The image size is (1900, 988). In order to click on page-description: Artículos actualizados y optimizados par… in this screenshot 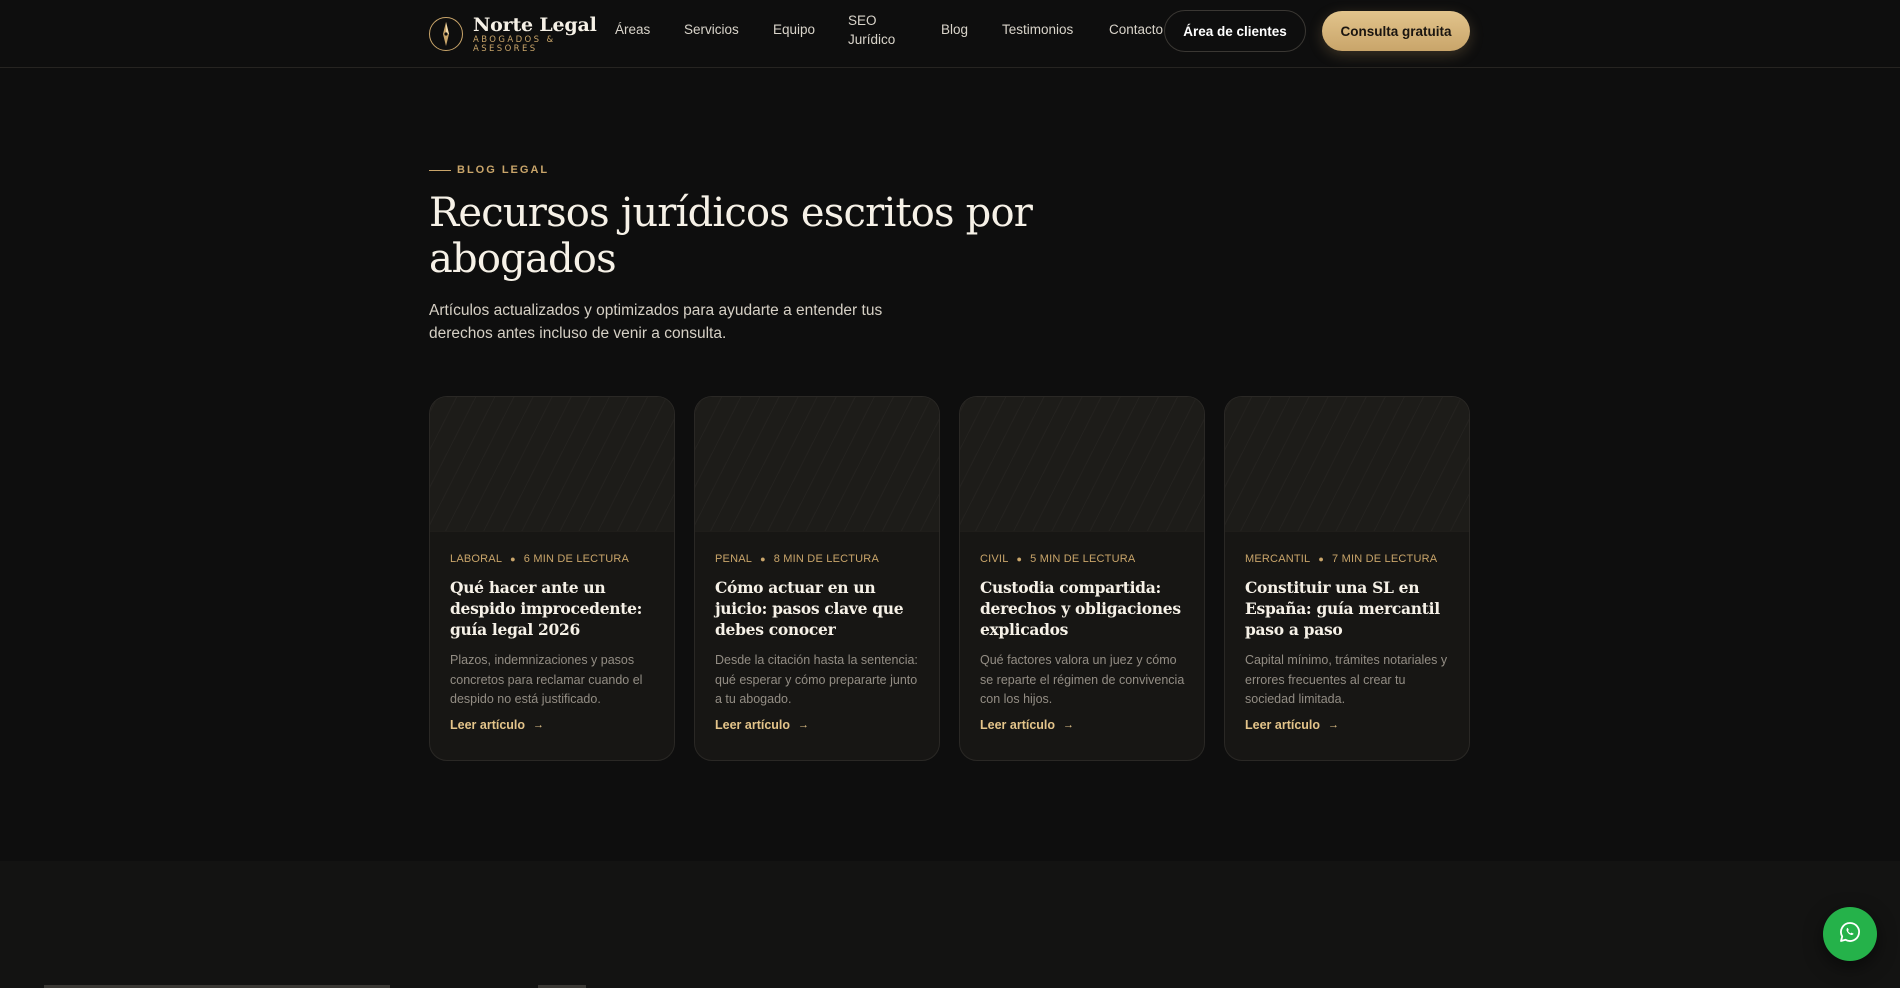, I will do `click(656, 322)`.